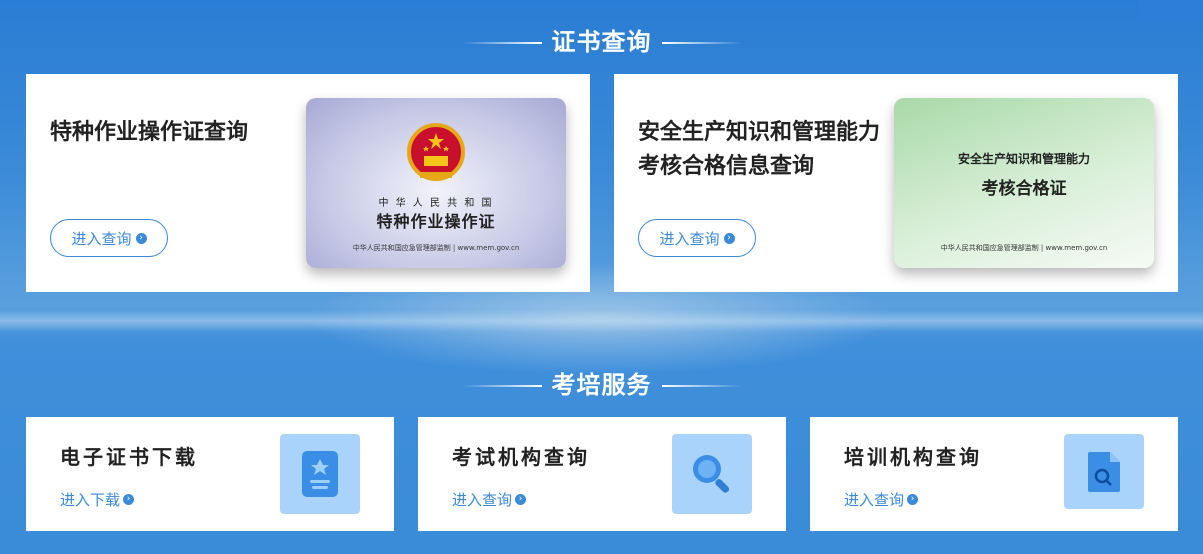 Image resolution: width=1203 pixels, height=554 pixels. Describe the element at coordinates (759, 150) in the screenshot. I see `card-title: 安全生产知识和管理能力 考核合格信息查询` at that location.